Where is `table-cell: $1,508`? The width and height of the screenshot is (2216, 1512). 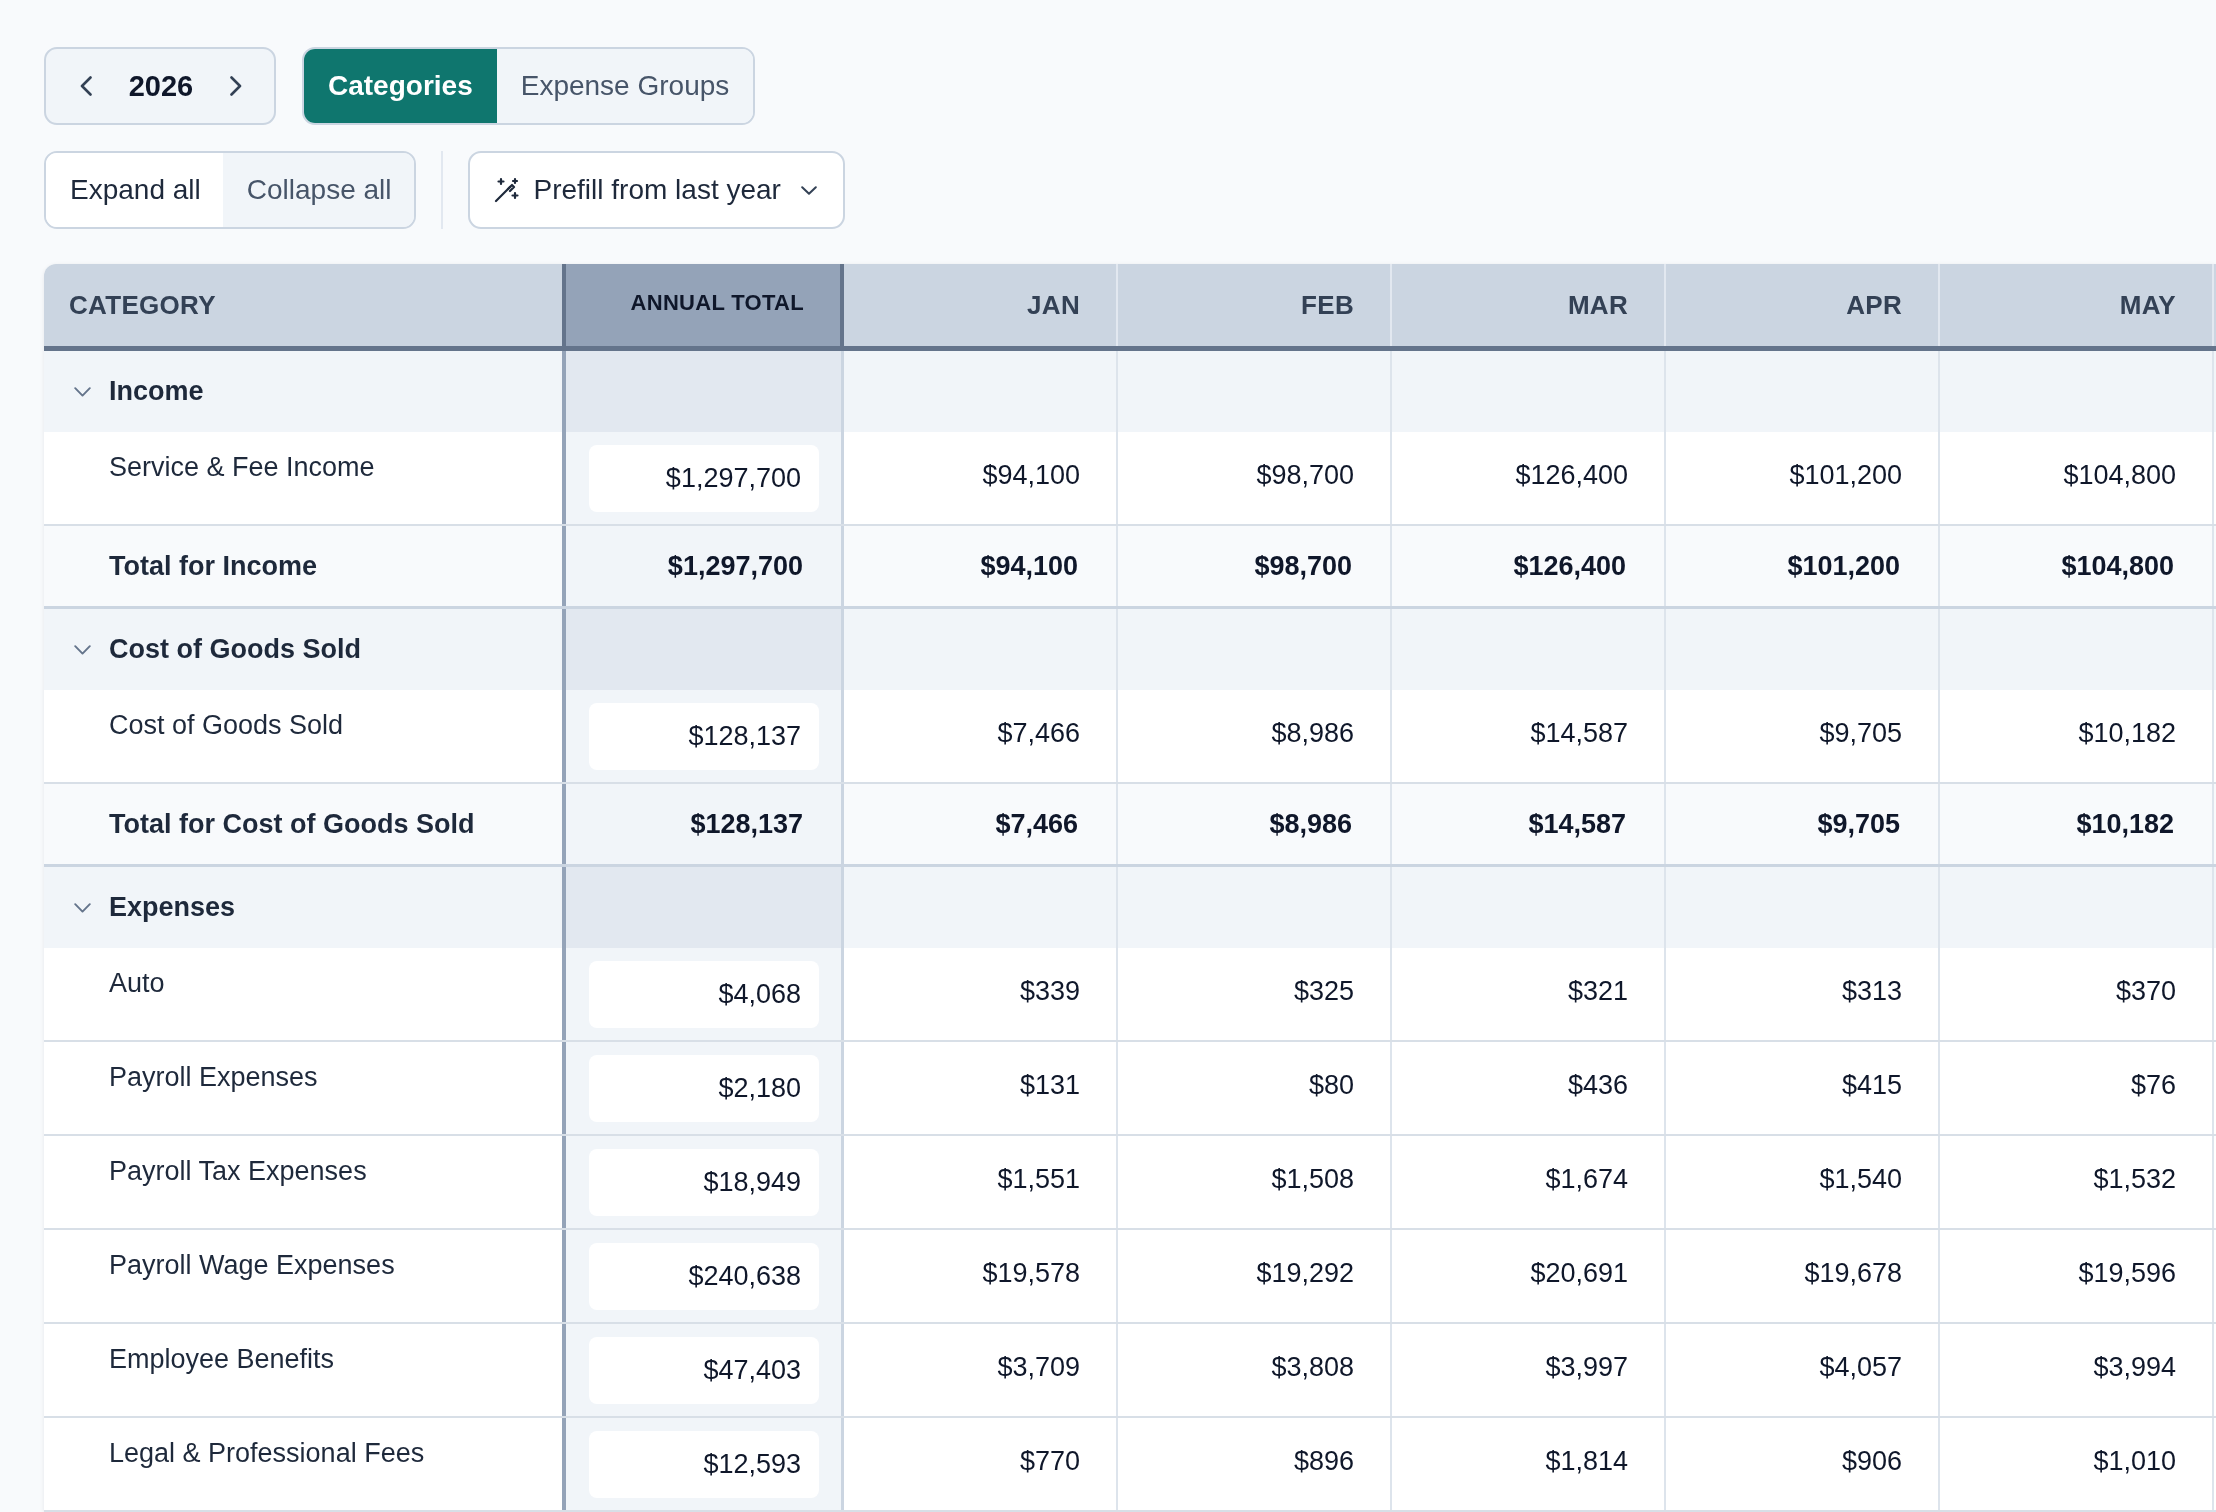
table-cell: $1,508 is located at coordinates (1255, 1182).